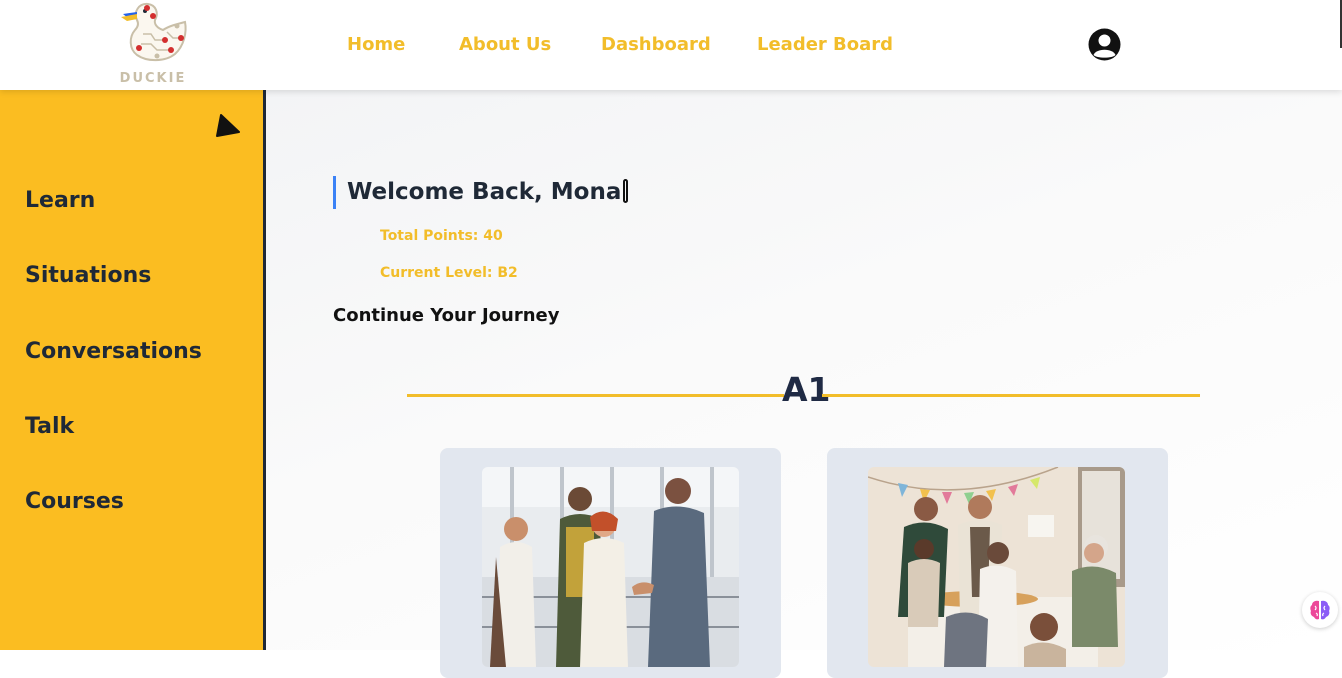  What do you see at coordinates (60, 200) in the screenshot?
I see `sidebar-item-learn: Learn` at bounding box center [60, 200].